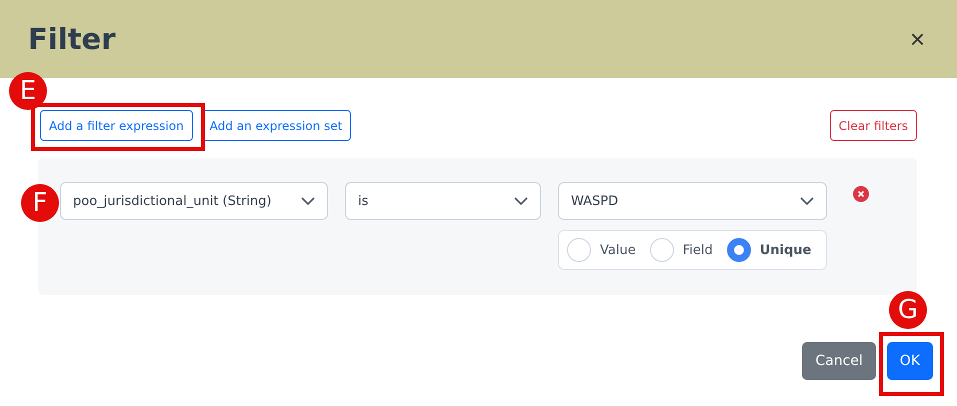 Image resolution: width=957 pixels, height=406 pixels. Describe the element at coordinates (72, 39) in the screenshot. I see `dialog-title: Filter` at that location.